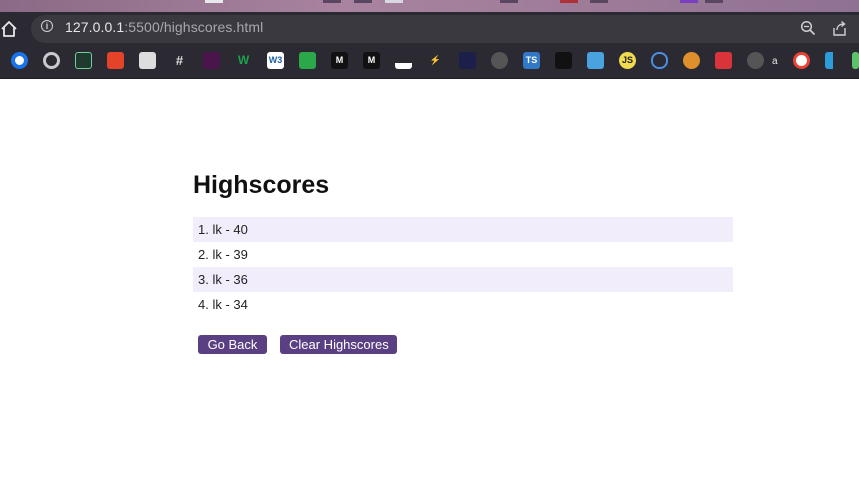  What do you see at coordinates (223, 304) in the screenshot?
I see `list-item: 4. lk - 34` at bounding box center [223, 304].